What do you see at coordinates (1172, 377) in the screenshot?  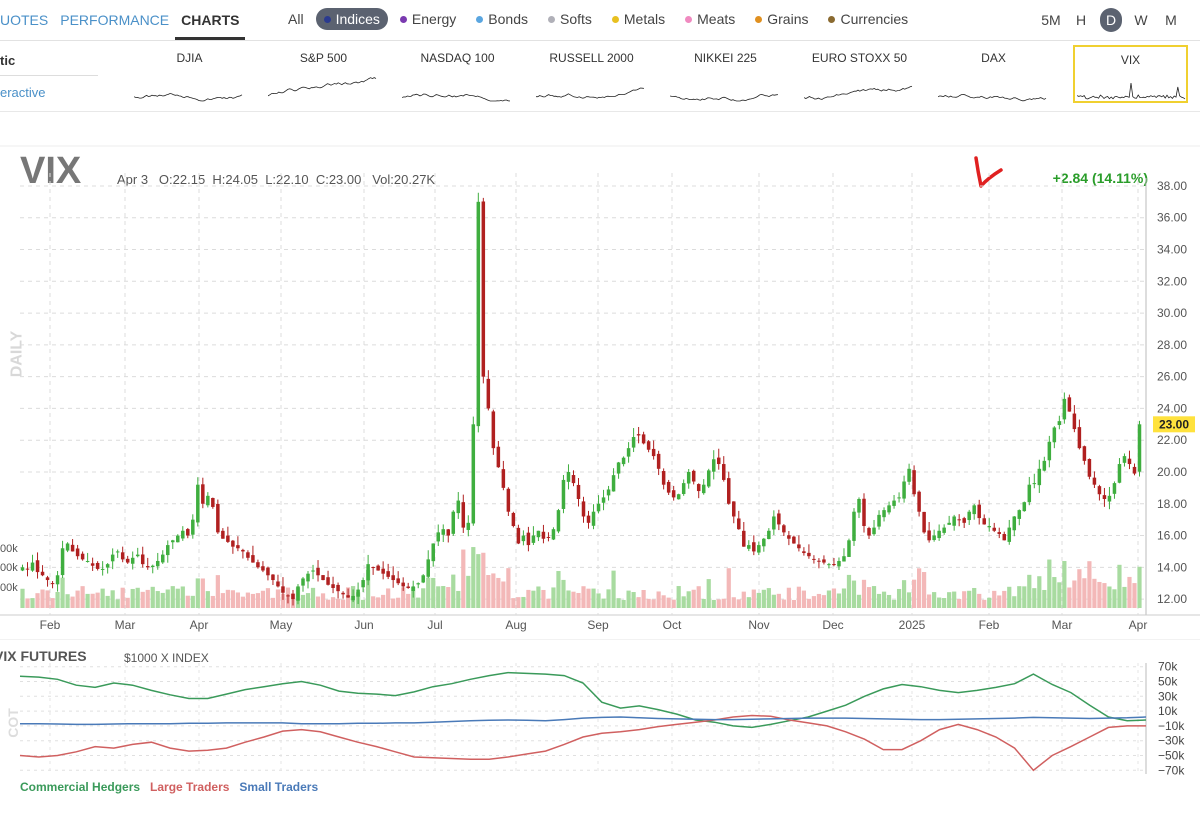 I see `y-tick-label: 26.00` at bounding box center [1172, 377].